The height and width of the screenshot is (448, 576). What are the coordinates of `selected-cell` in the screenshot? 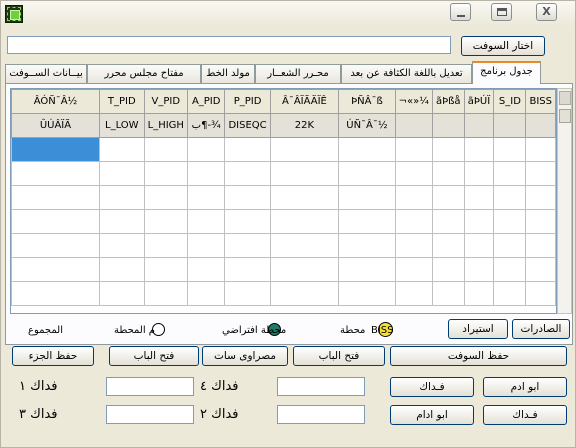 It's located at (55, 149).